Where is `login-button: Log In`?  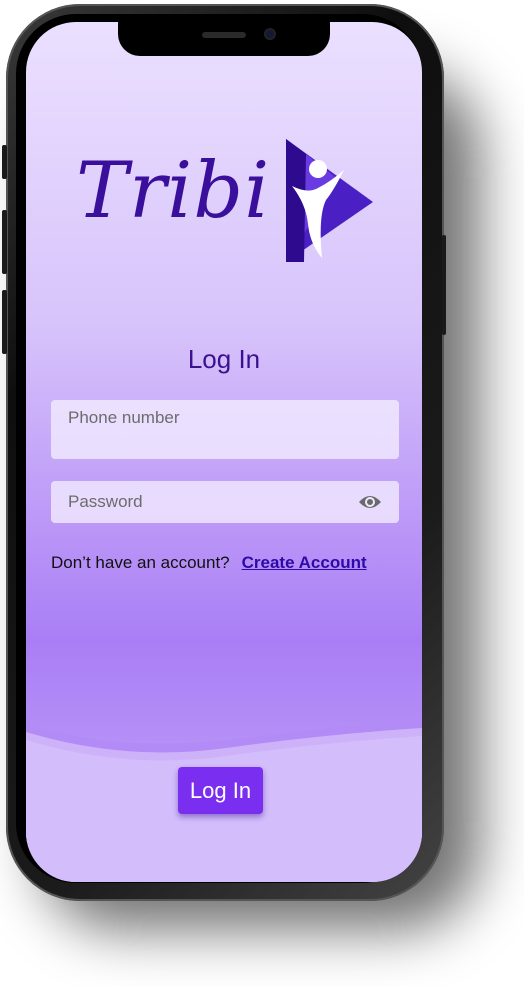
login-button: Log In is located at coordinates (220, 790).